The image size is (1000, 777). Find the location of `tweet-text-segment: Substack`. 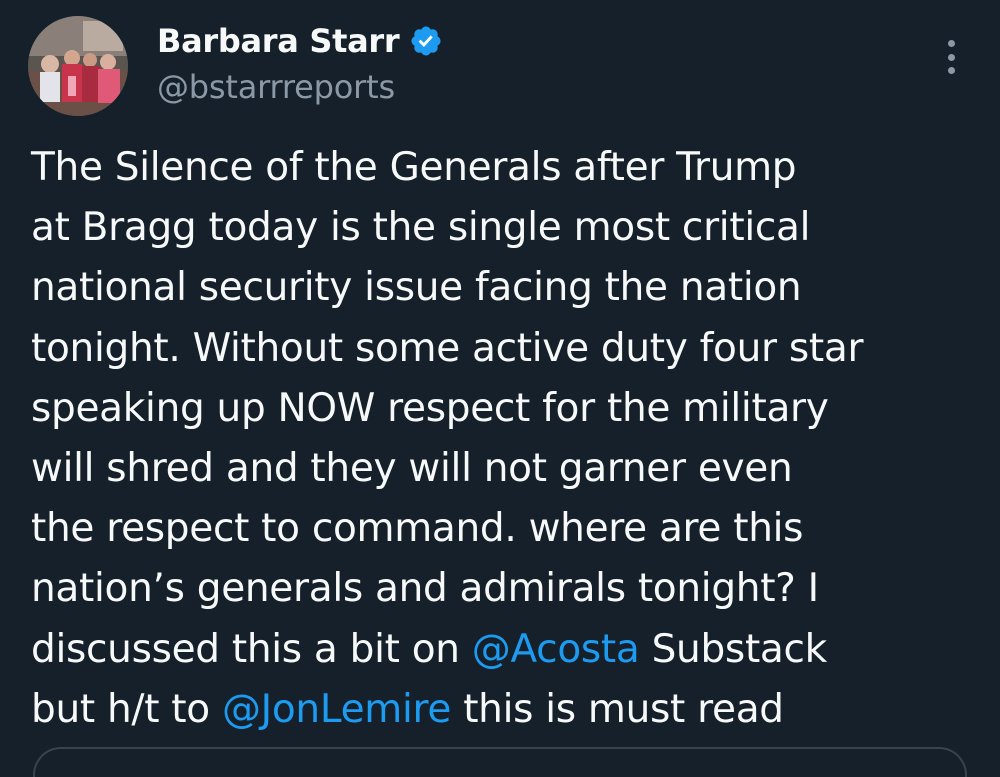

tweet-text-segment: Substack is located at coordinates (733, 649).